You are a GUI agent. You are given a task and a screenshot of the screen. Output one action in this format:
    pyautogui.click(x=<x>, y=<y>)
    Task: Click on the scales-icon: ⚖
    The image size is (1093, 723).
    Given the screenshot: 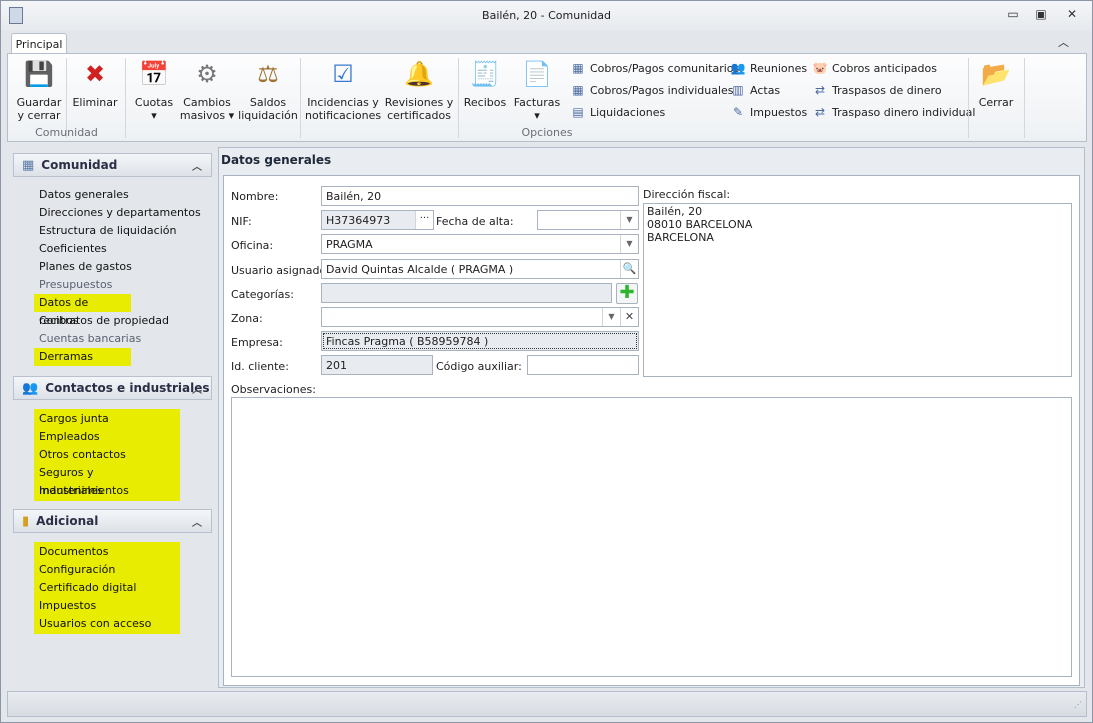 What is the action you would take?
    pyautogui.click(x=268, y=73)
    